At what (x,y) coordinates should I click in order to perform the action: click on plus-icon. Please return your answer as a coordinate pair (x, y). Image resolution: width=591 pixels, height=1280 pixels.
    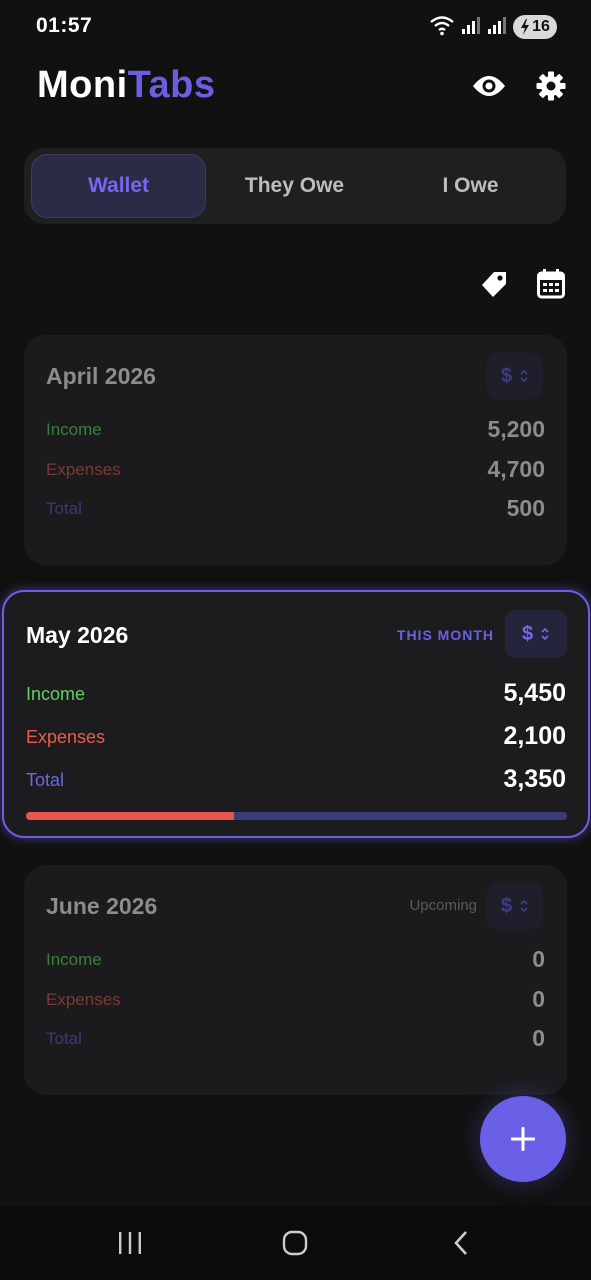
    Looking at the image, I should click on (523, 1139).